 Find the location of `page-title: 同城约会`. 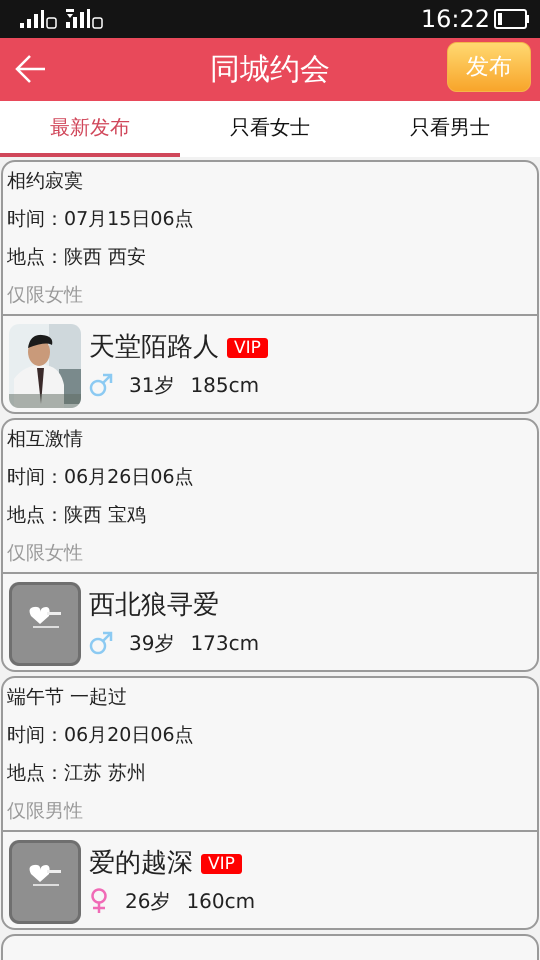

page-title: 同城约会 is located at coordinates (270, 70).